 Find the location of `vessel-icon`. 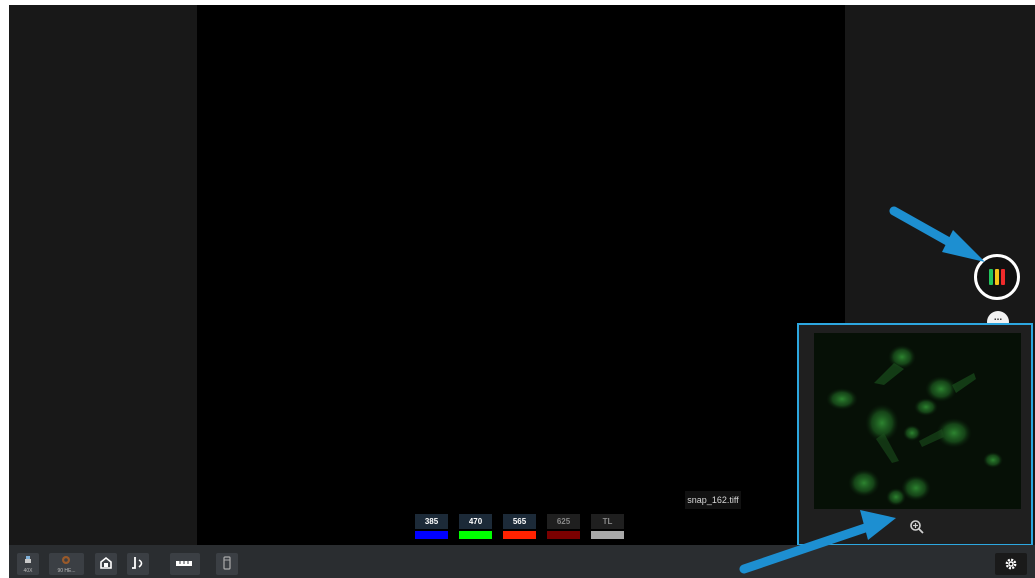

vessel-icon is located at coordinates (227, 563).